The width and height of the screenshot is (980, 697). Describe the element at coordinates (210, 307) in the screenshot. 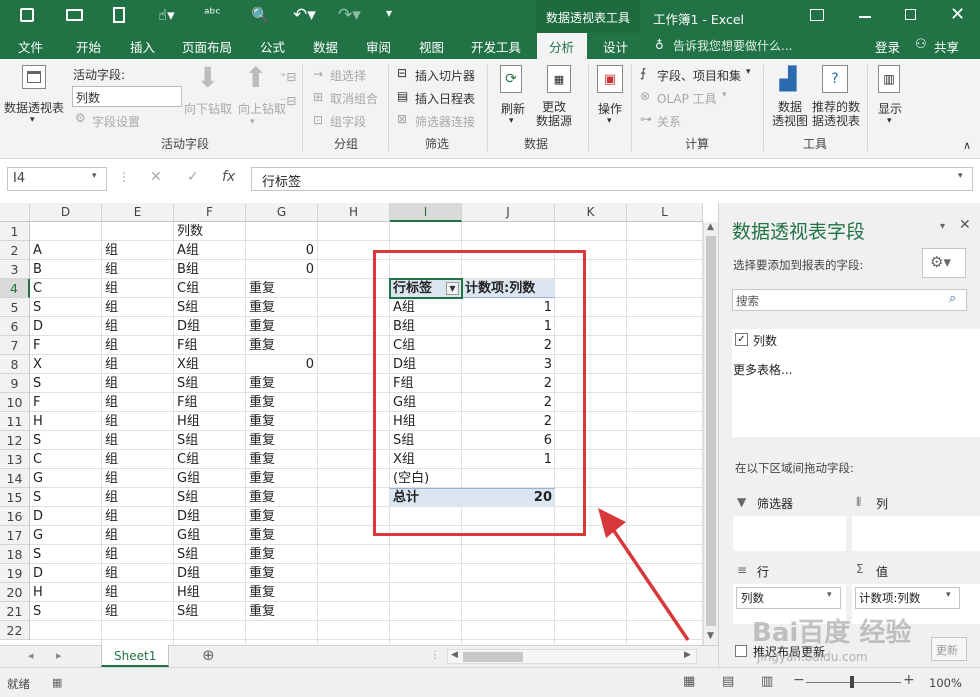

I see `cell-f5: S组` at that location.